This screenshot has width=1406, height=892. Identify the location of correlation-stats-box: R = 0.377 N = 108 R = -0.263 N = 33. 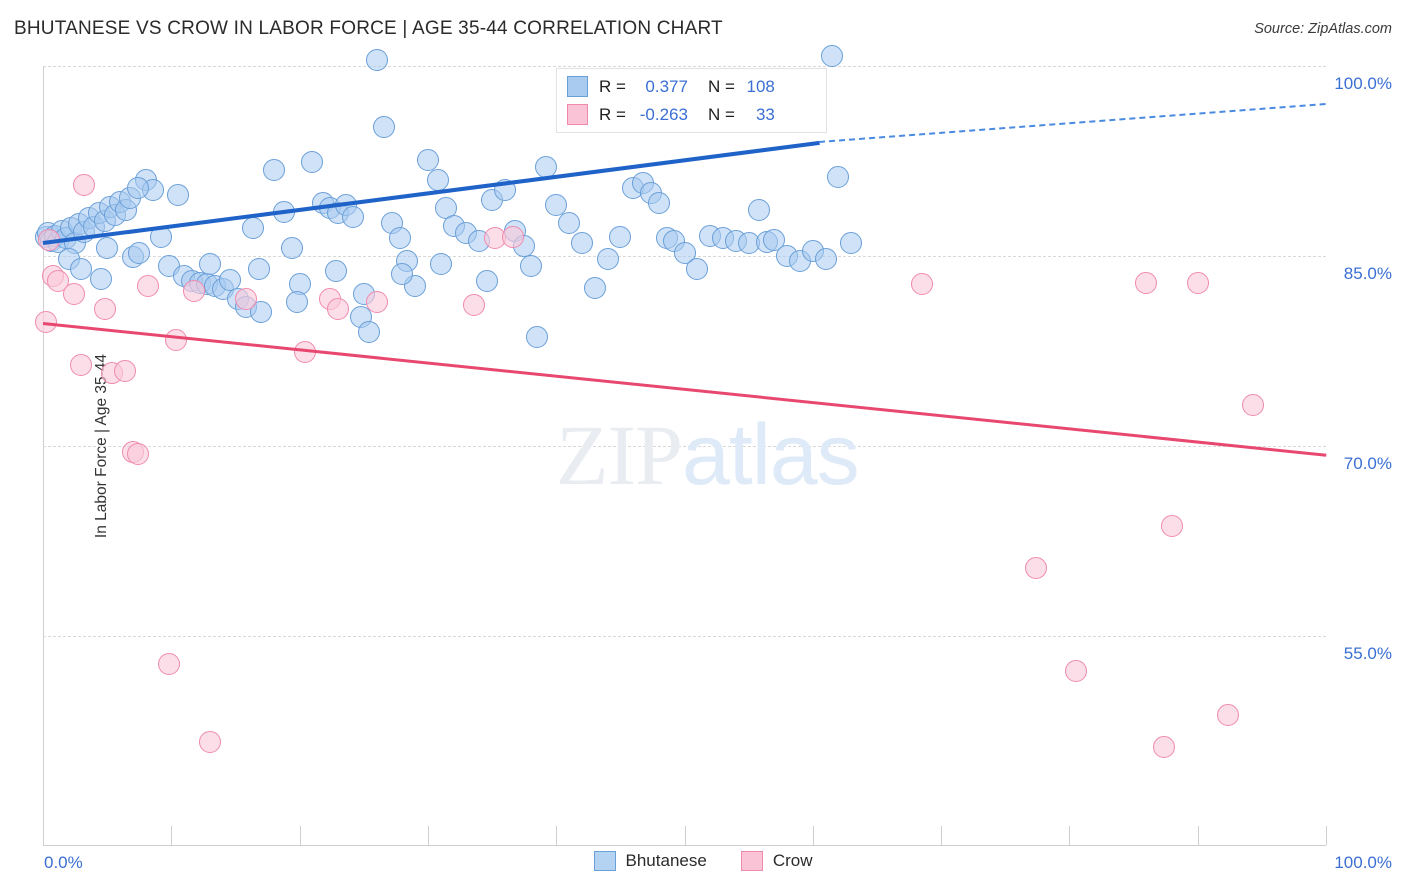
(691, 100).